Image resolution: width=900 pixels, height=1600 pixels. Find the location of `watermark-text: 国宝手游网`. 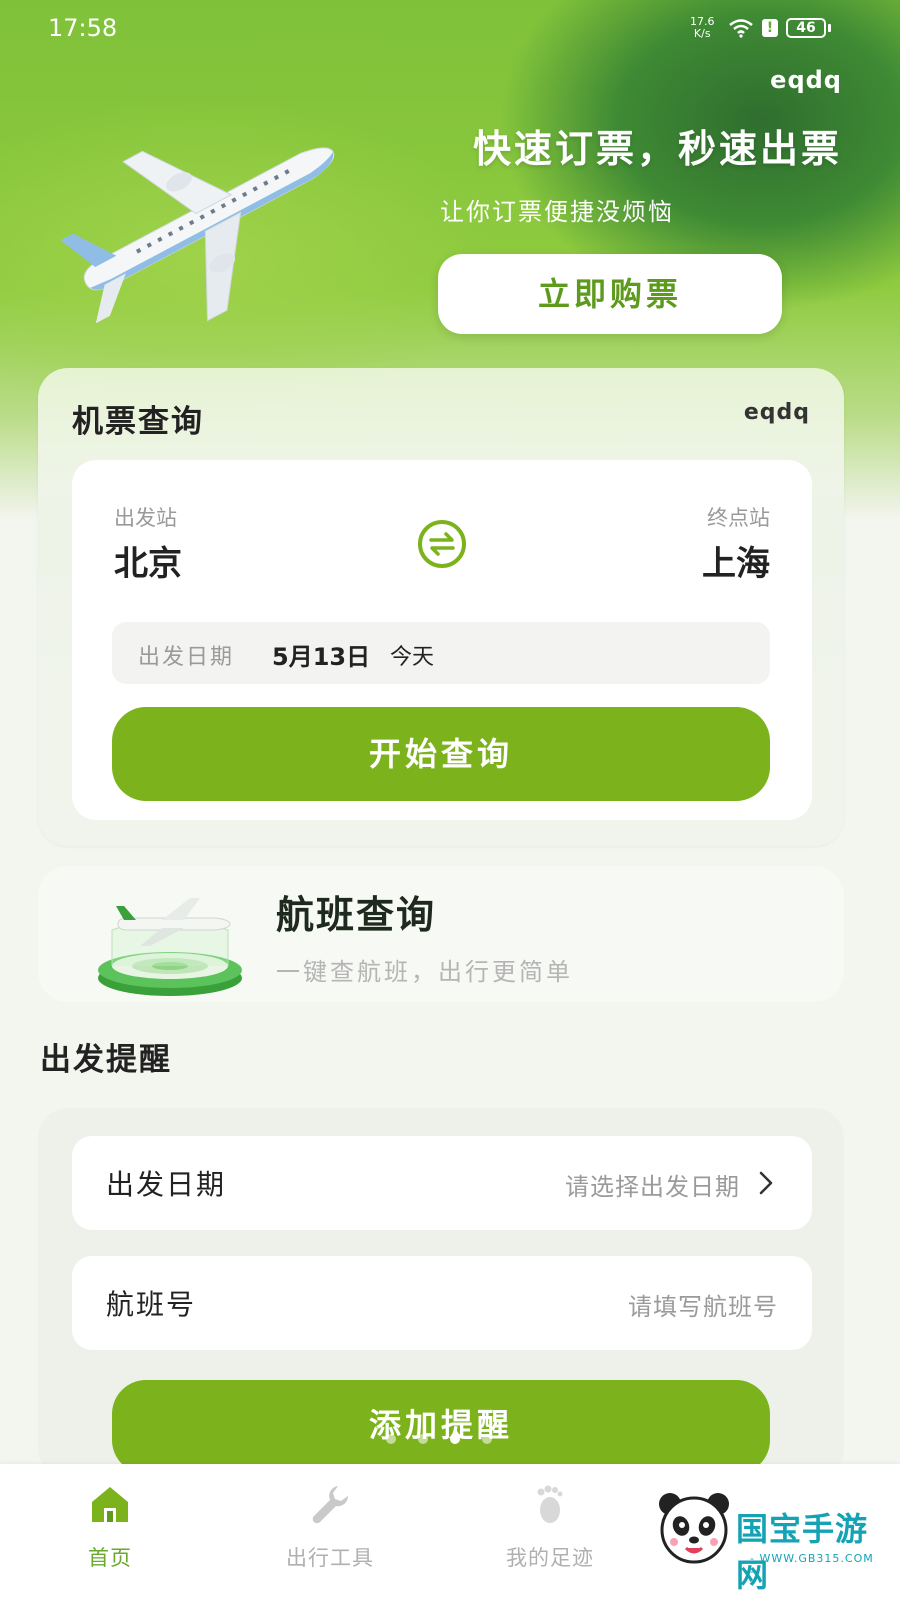

watermark-text: 国宝手游网 is located at coordinates (802, 1552).